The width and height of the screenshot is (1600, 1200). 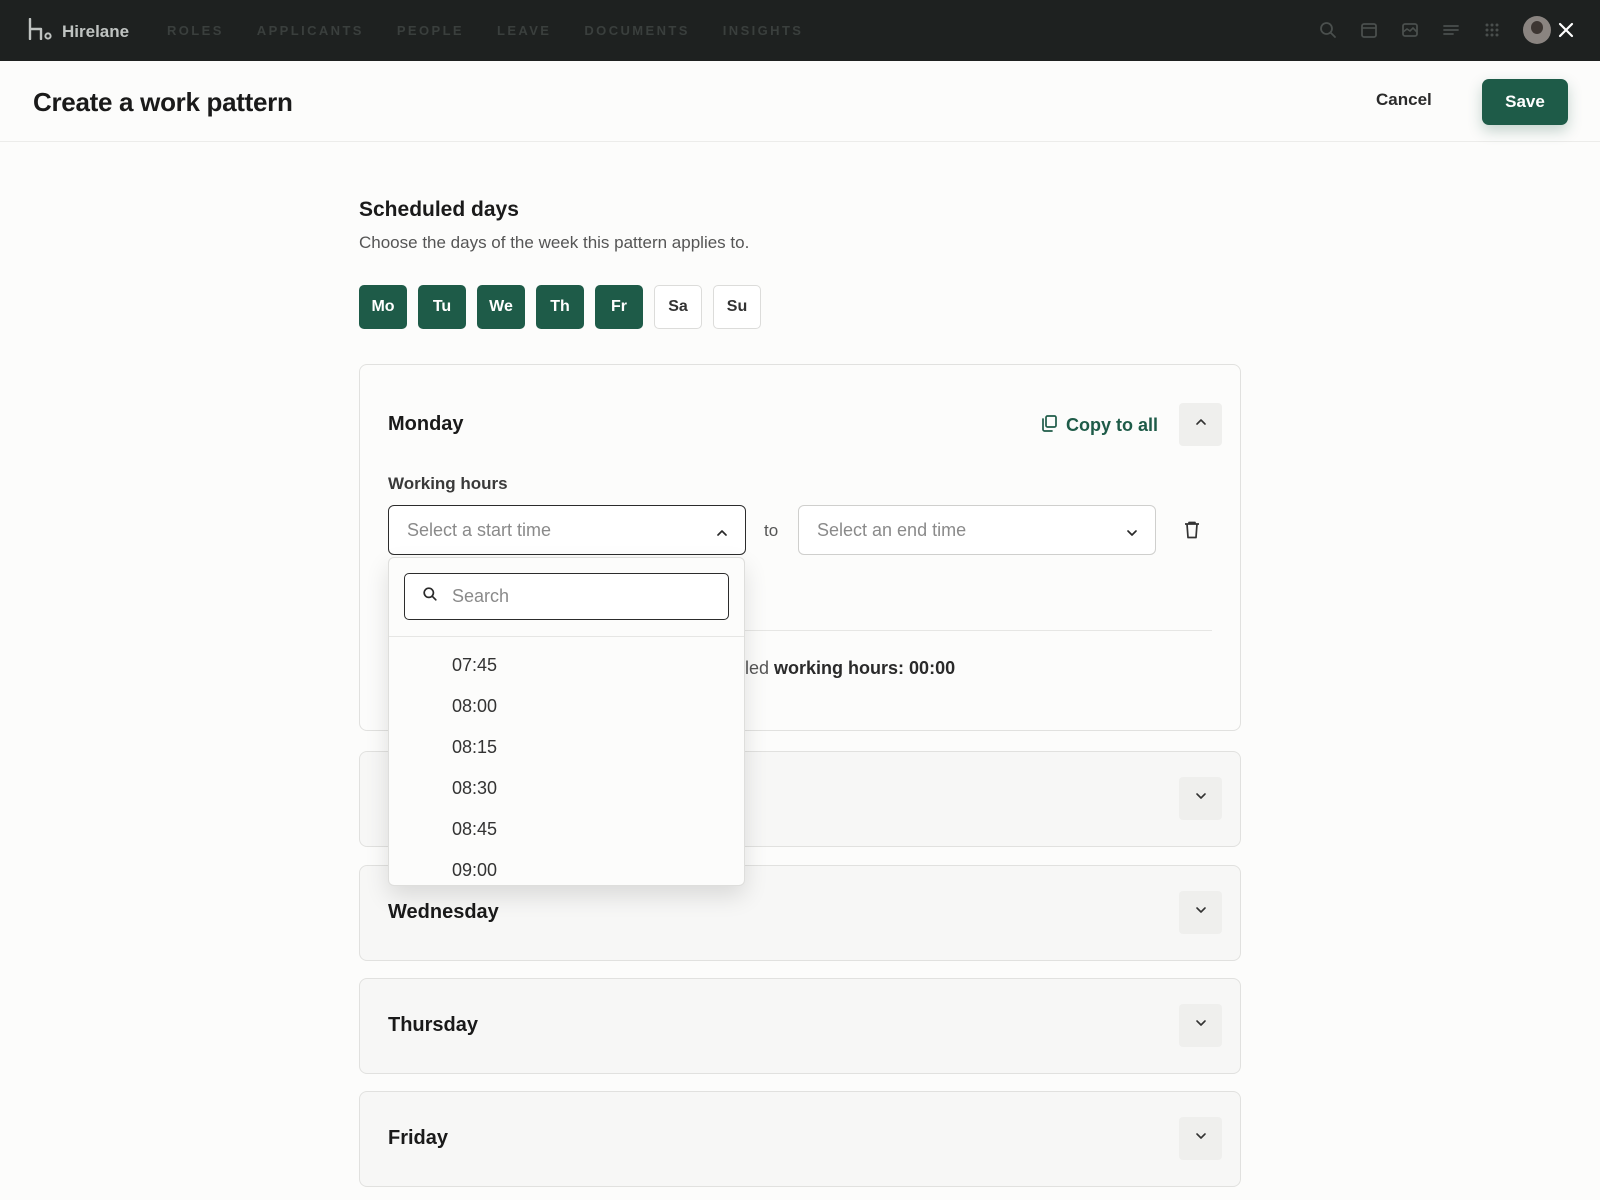 What do you see at coordinates (566, 636) in the screenshot?
I see `divider` at bounding box center [566, 636].